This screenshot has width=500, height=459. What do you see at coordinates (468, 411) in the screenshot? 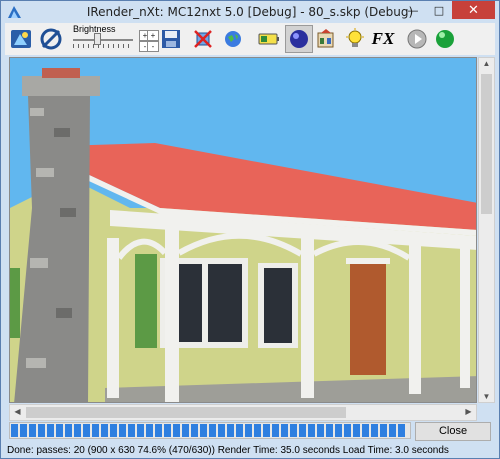
I see `scroll-right-arrow-icon: ▶` at bounding box center [468, 411].